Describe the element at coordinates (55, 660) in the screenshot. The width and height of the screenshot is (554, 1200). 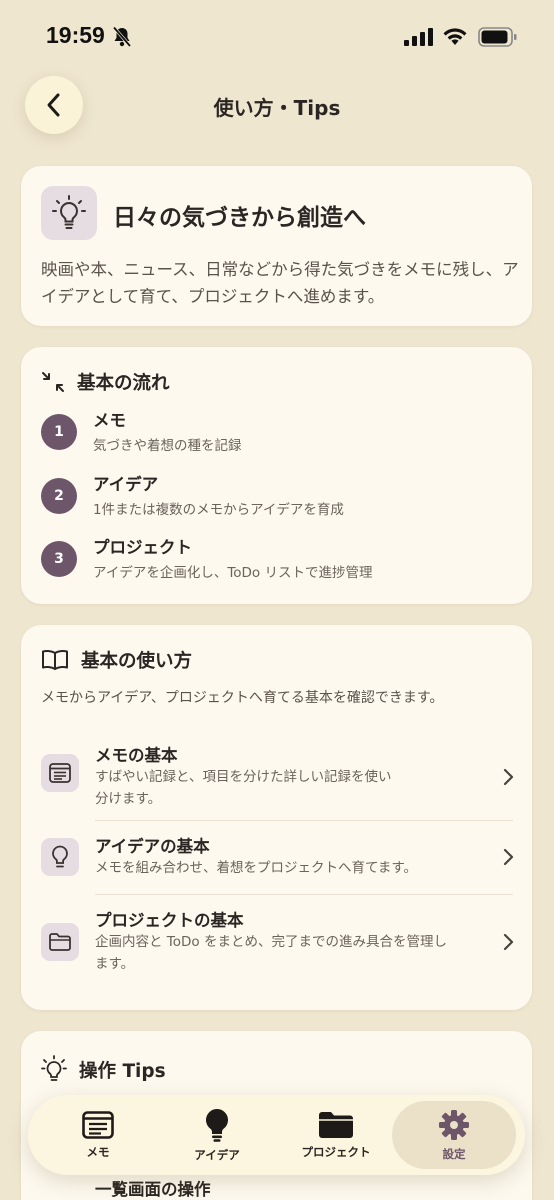
I see `book-icon` at that location.